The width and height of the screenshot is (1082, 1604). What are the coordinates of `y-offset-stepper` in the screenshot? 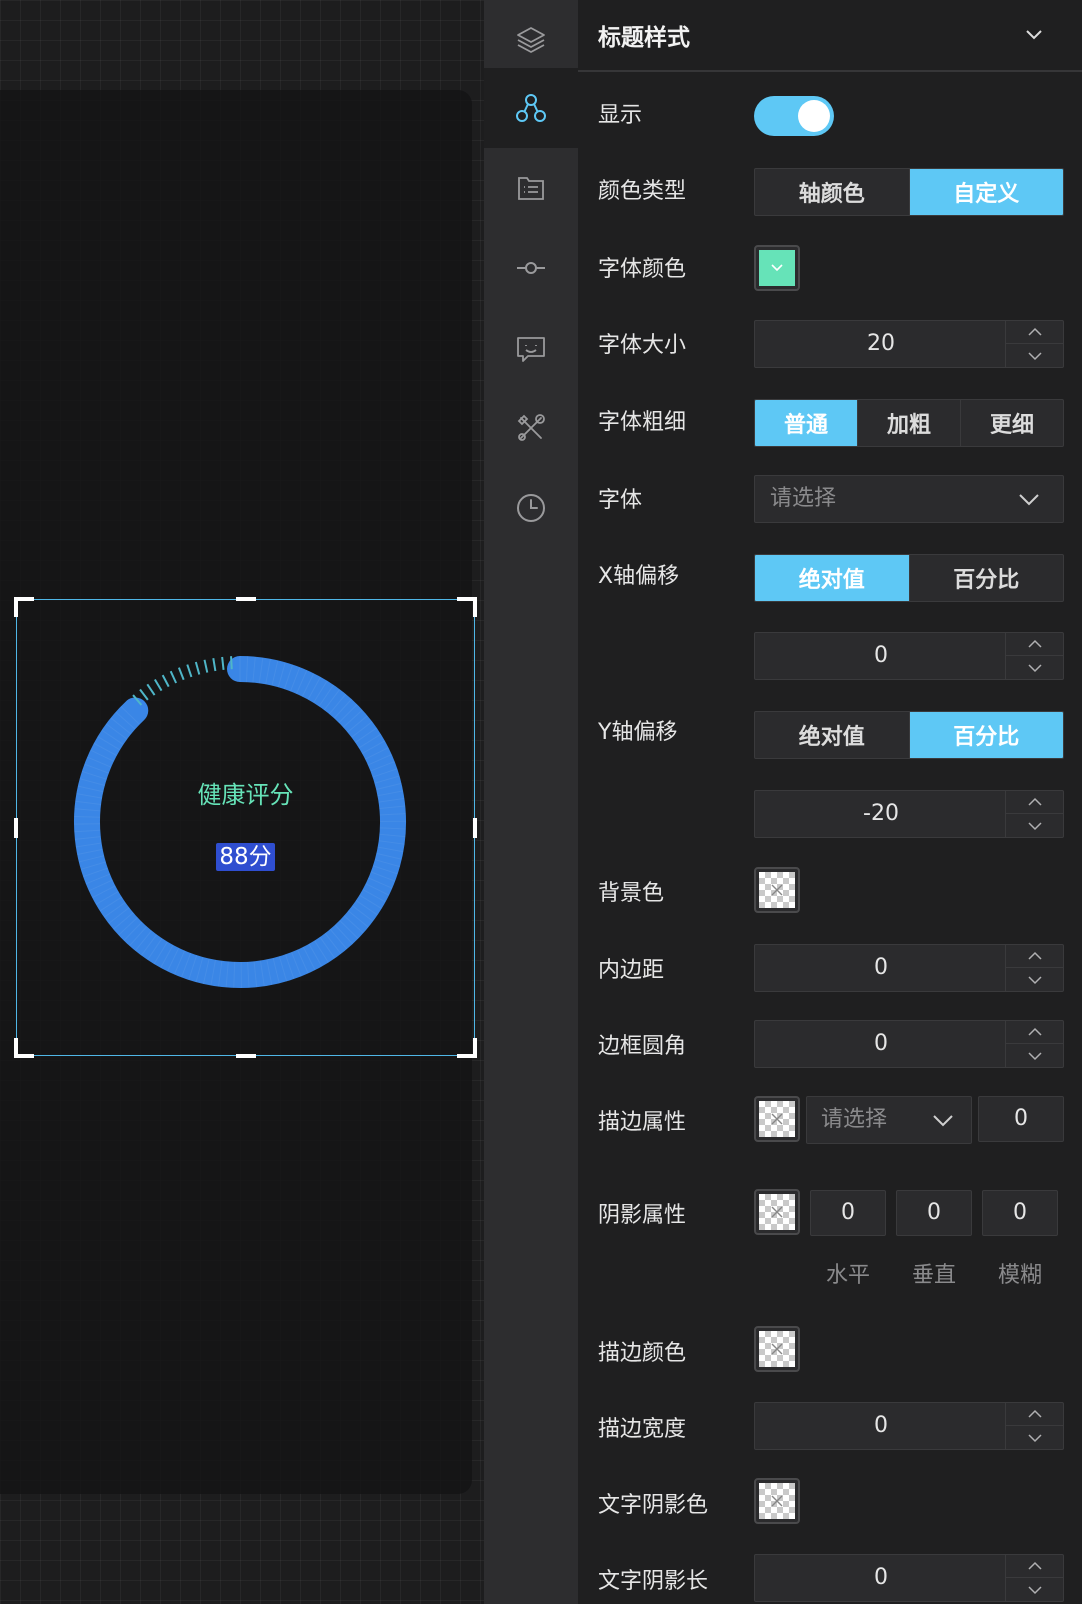 It's located at (1034, 814).